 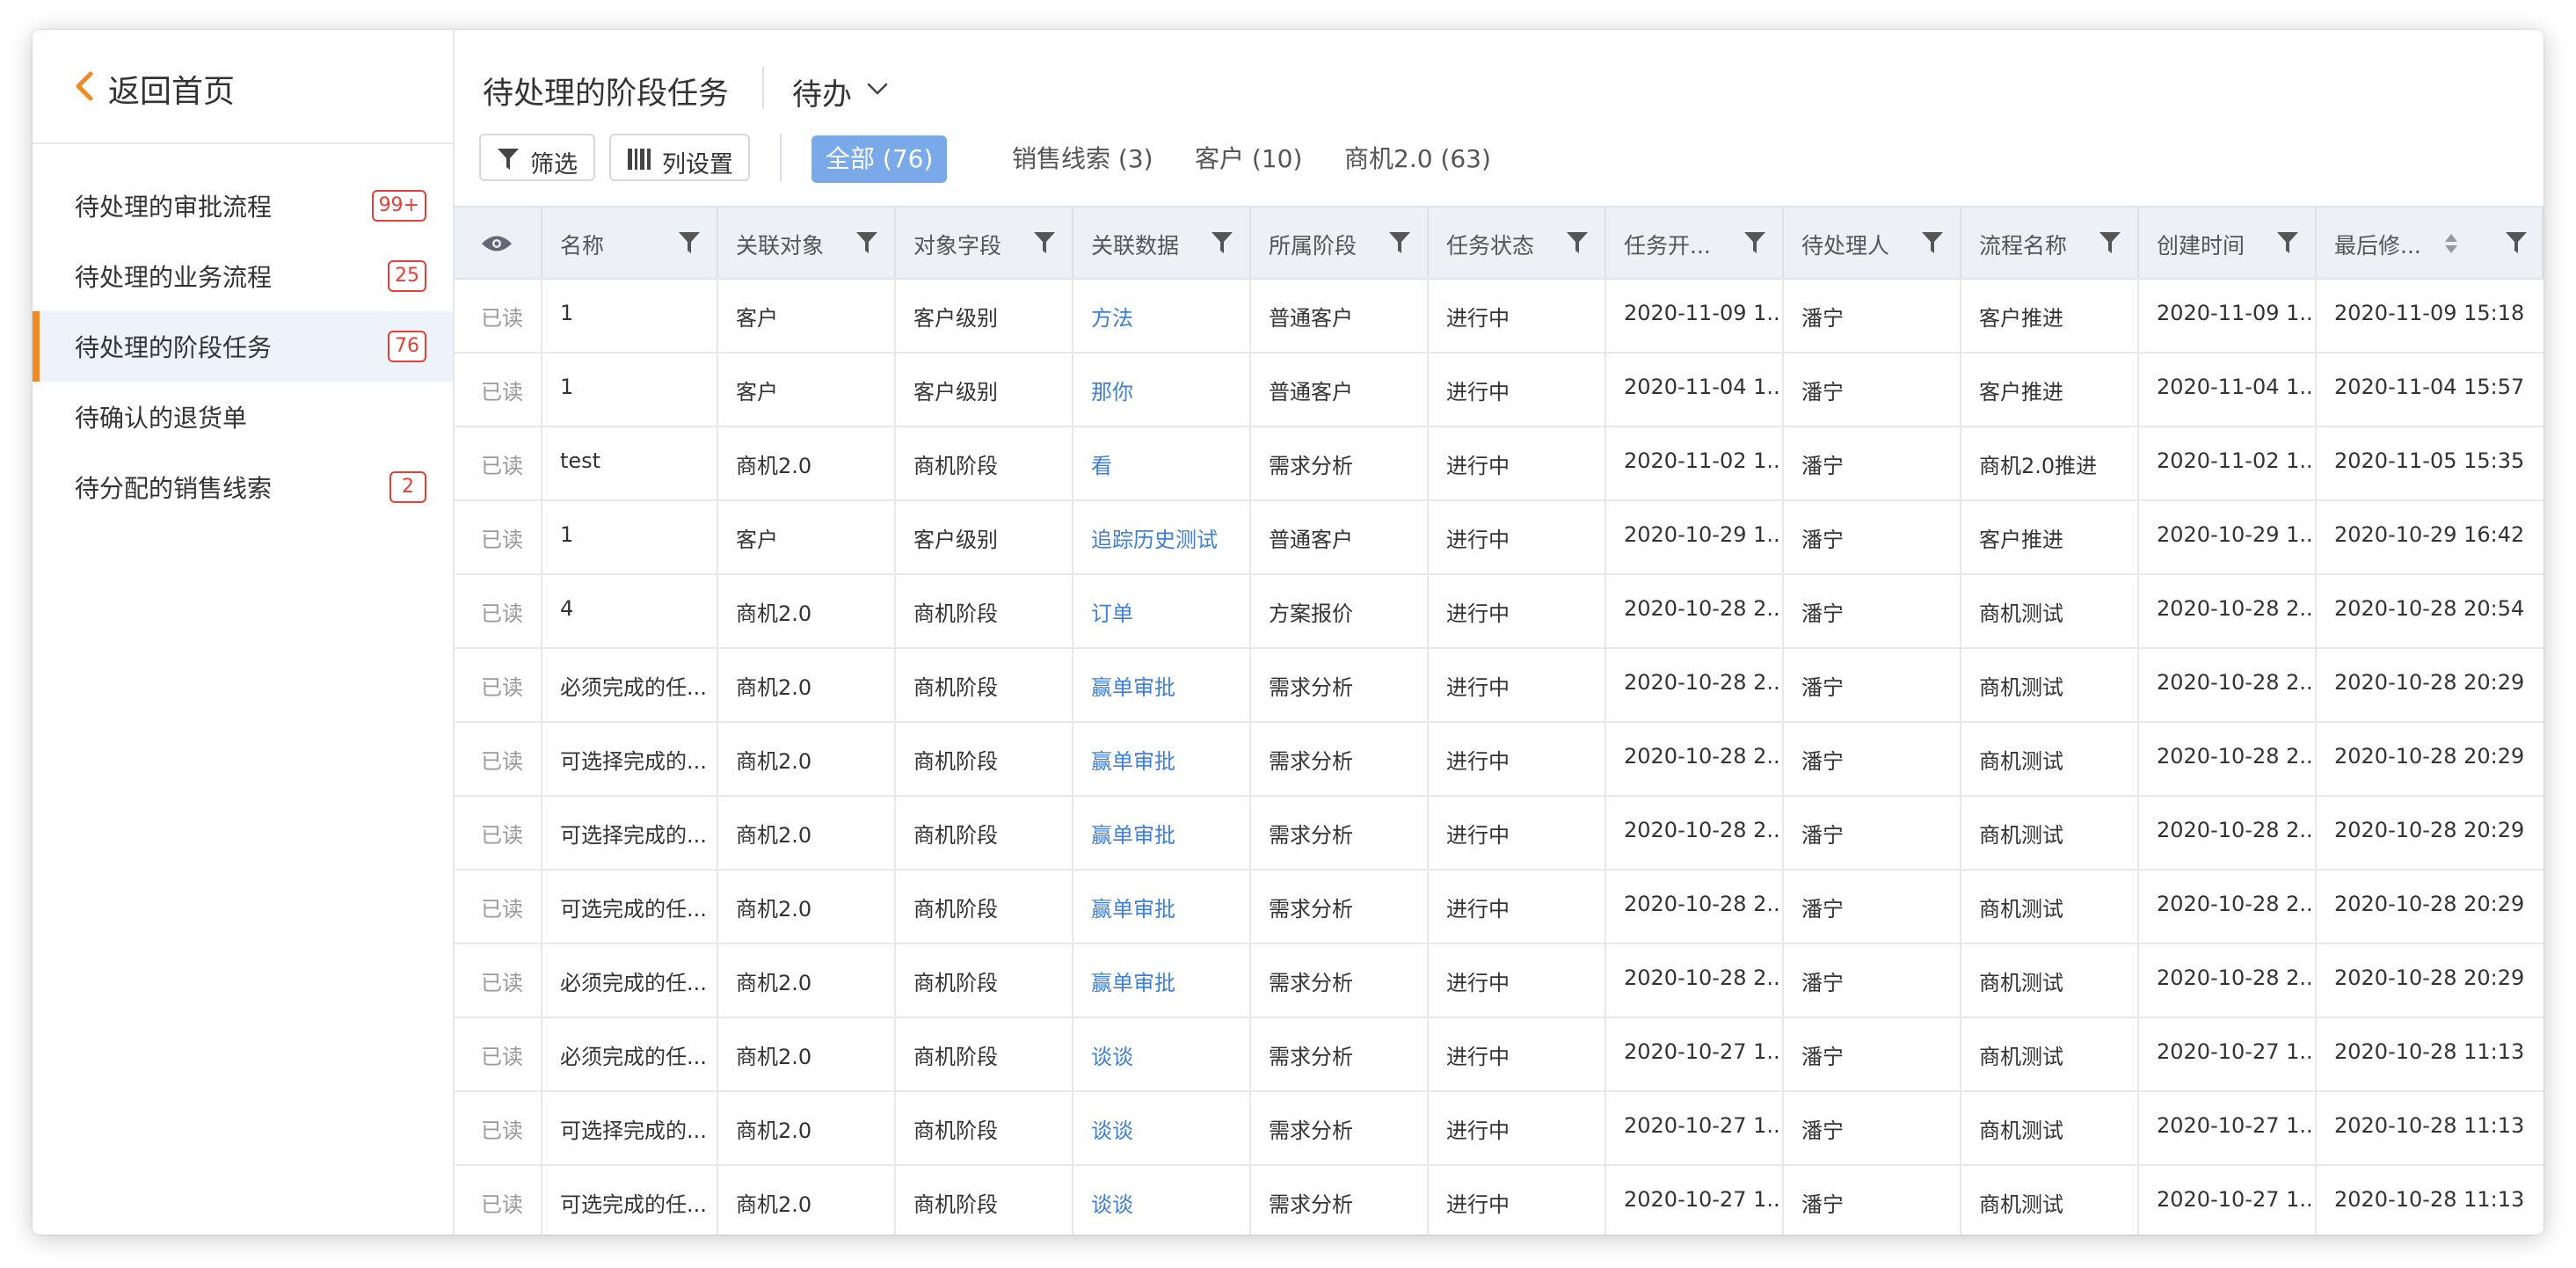 What do you see at coordinates (243, 417) in the screenshot?
I see `sidebar-item-returns: 待确认的退货单` at bounding box center [243, 417].